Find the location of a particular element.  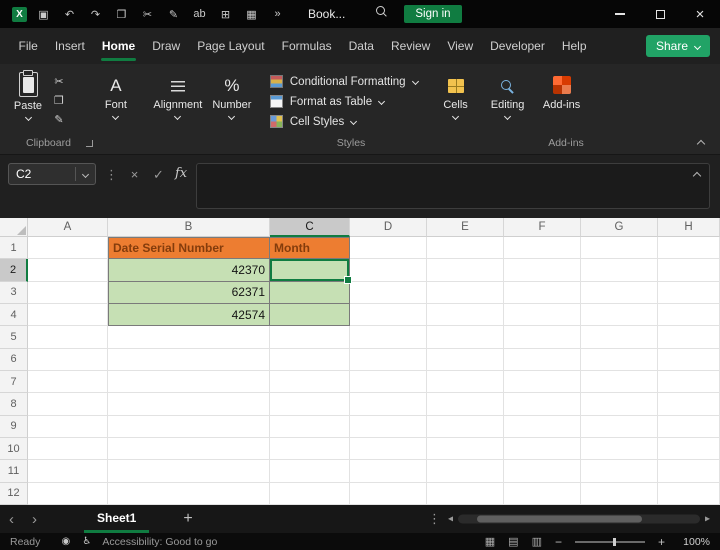

add-sheet-button: + is located at coordinates (187, 519).